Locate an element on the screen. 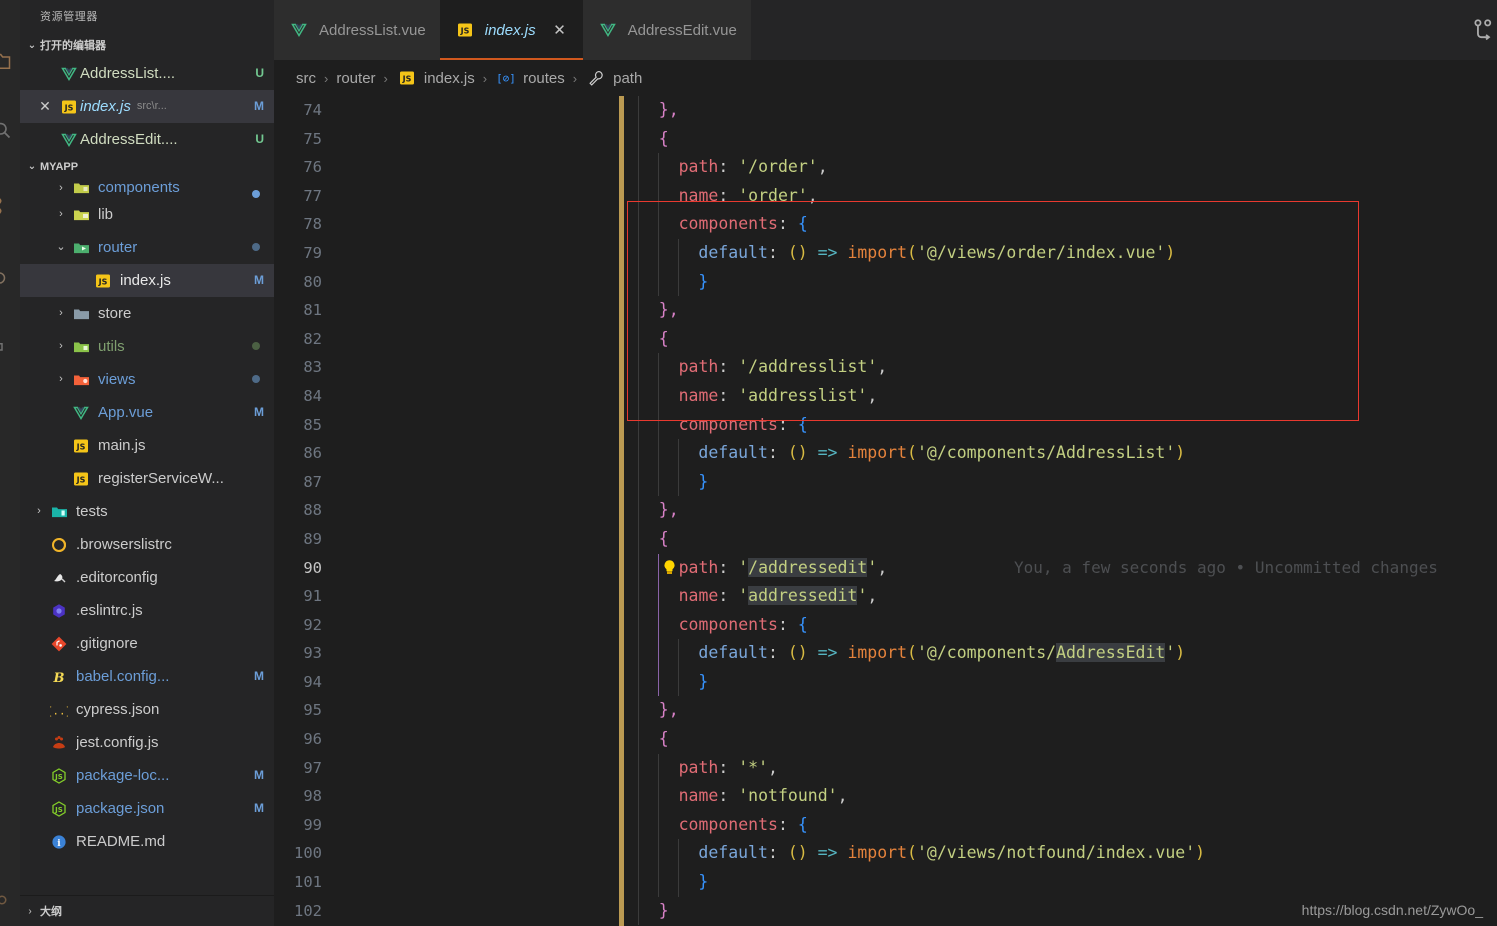 Image resolution: width=1497 pixels, height=926 pixels. tree-folder: › views is located at coordinates (147, 379).